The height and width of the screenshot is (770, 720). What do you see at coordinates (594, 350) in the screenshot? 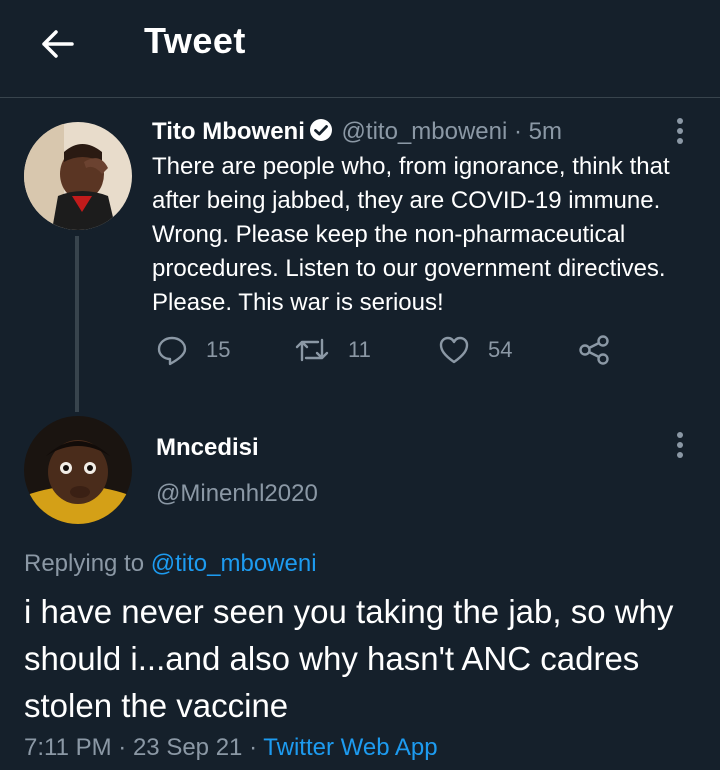
I see `share-icon` at bounding box center [594, 350].